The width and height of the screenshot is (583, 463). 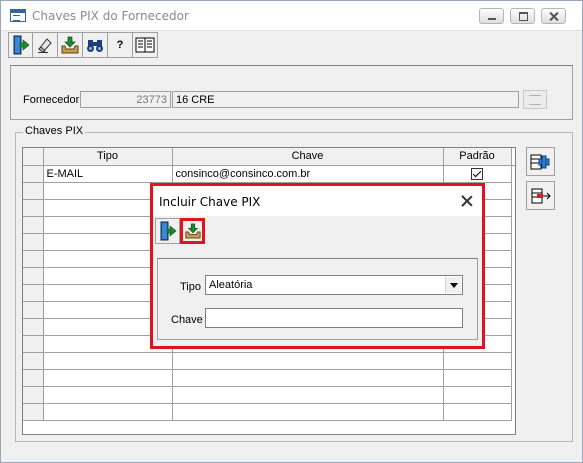 I want to click on remove-row-icon, so click(x=541, y=195).